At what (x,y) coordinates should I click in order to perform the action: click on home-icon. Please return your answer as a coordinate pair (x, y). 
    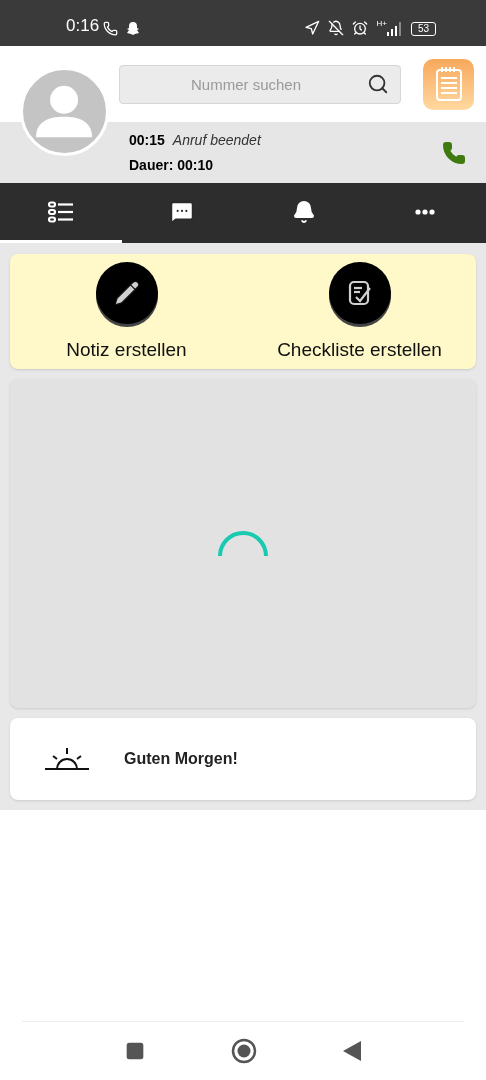
    Looking at the image, I should click on (244, 1051).